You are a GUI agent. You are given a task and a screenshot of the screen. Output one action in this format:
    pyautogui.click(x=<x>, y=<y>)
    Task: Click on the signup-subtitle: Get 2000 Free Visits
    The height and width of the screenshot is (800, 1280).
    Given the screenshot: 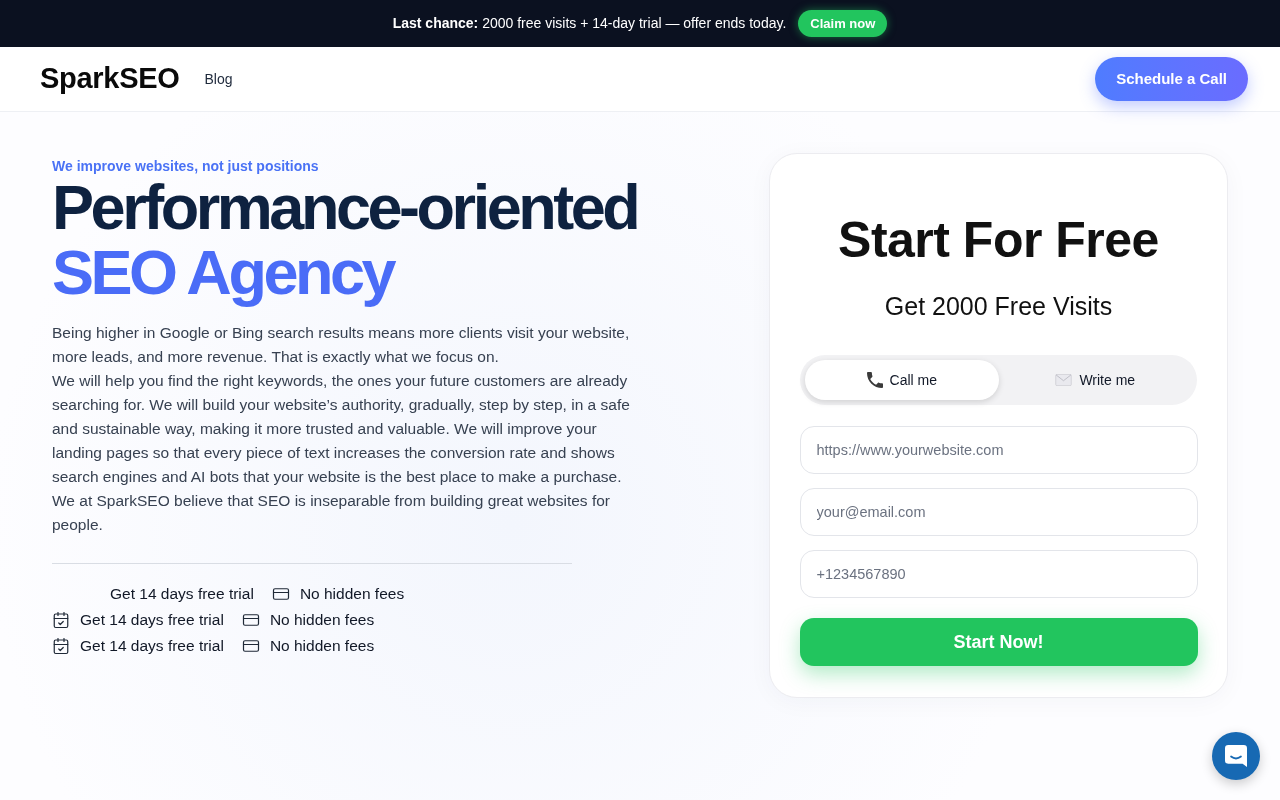 What is the action you would take?
    pyautogui.click(x=998, y=306)
    